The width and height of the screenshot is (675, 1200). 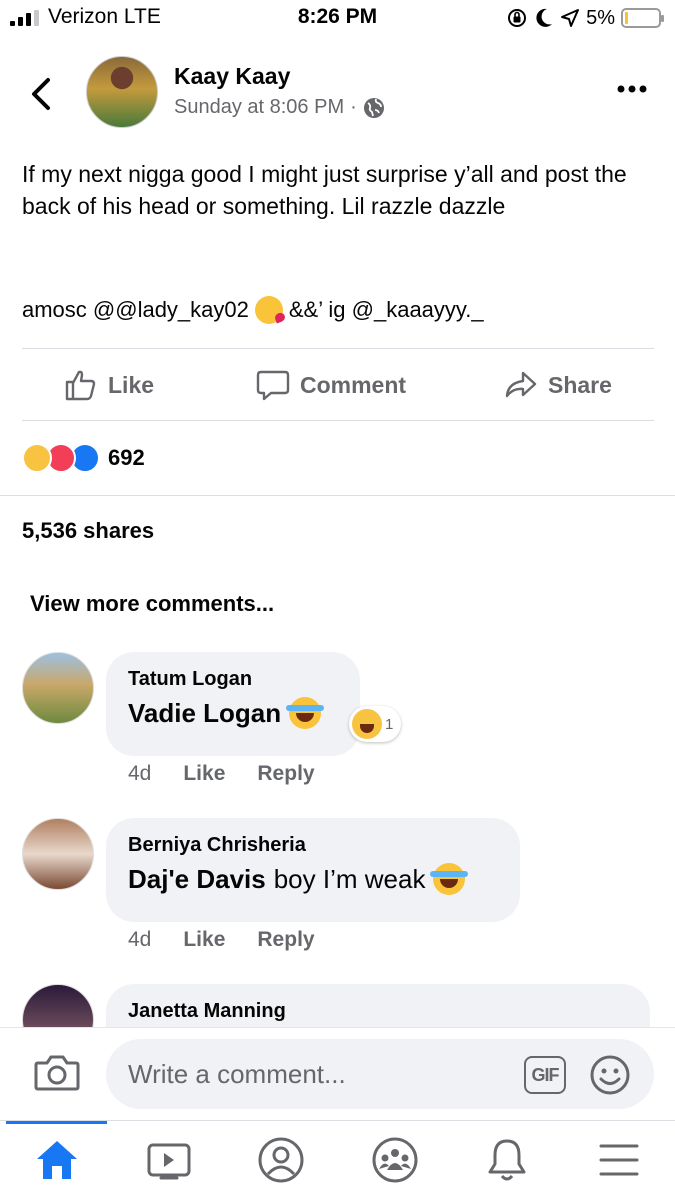 I want to click on comment-composer: GIF, so click(x=337, y=1073).